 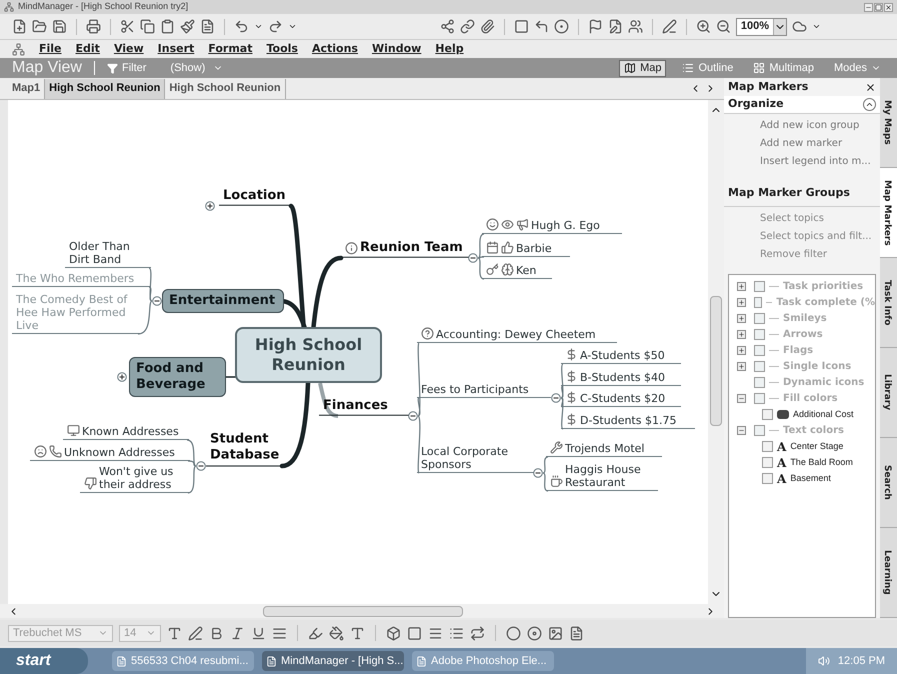 I want to click on side-tab: Library, so click(x=888, y=393).